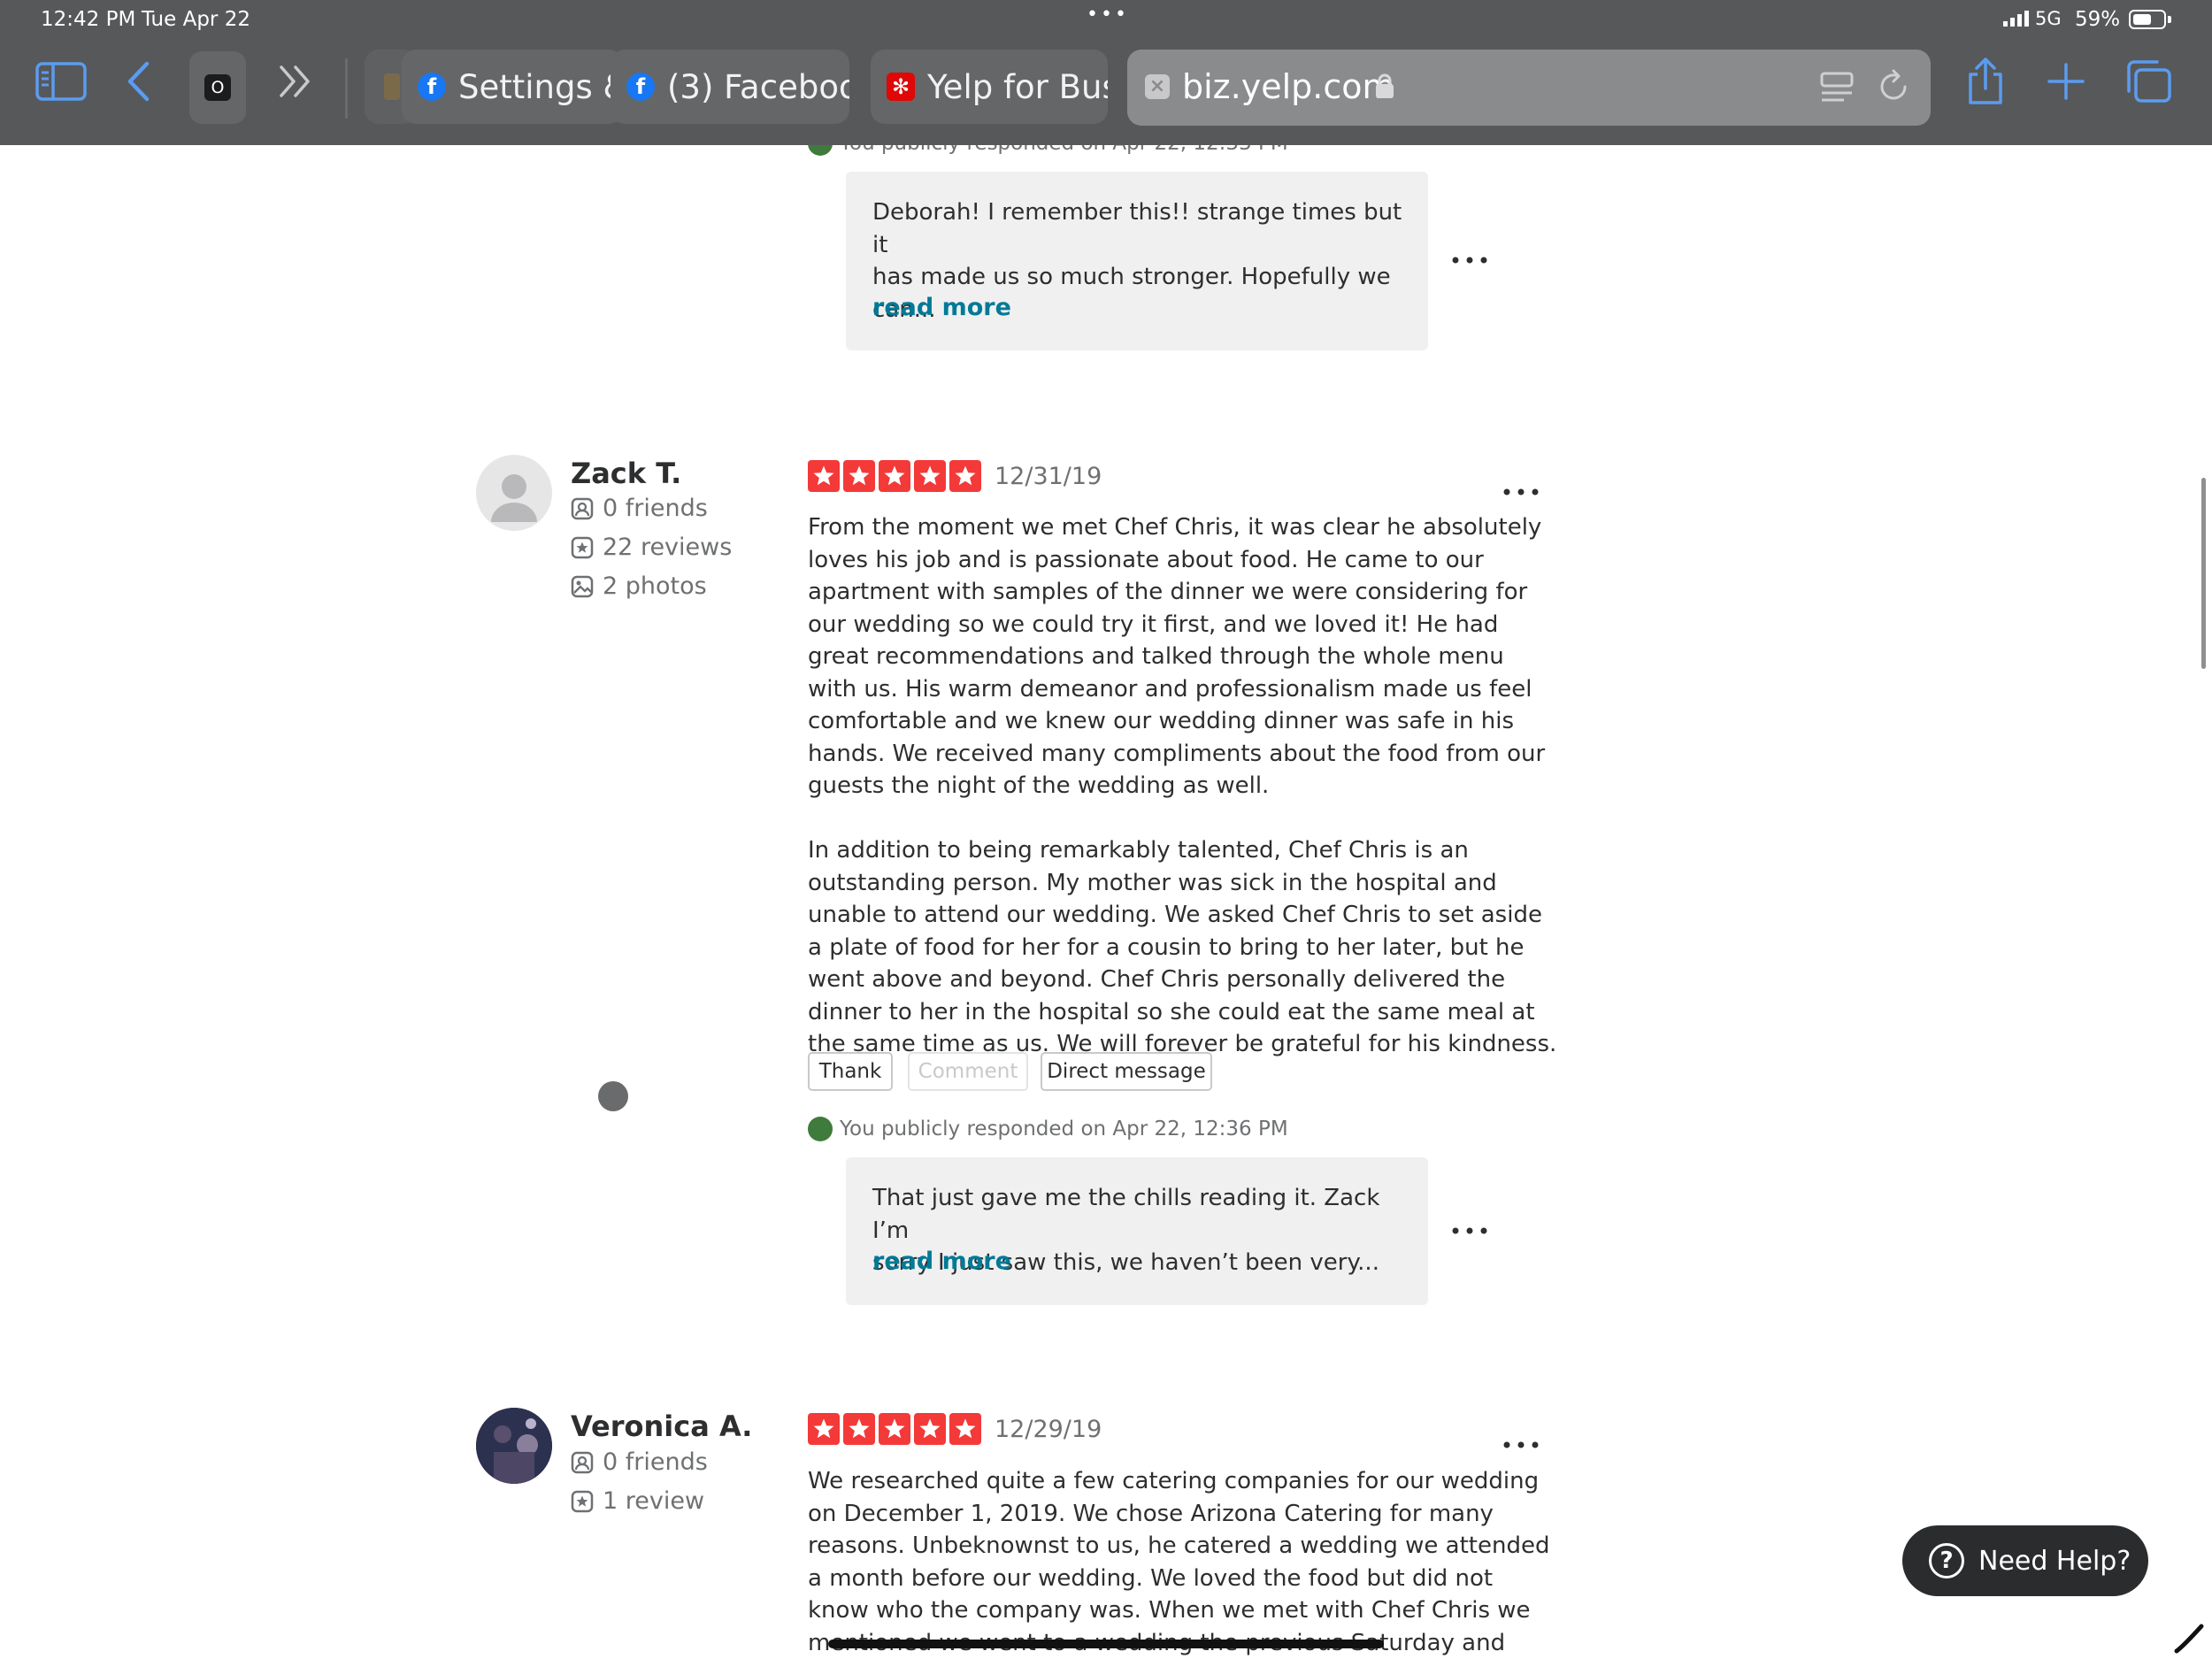 The width and height of the screenshot is (2212, 1659). I want to click on new-tab-button, so click(2066, 82).